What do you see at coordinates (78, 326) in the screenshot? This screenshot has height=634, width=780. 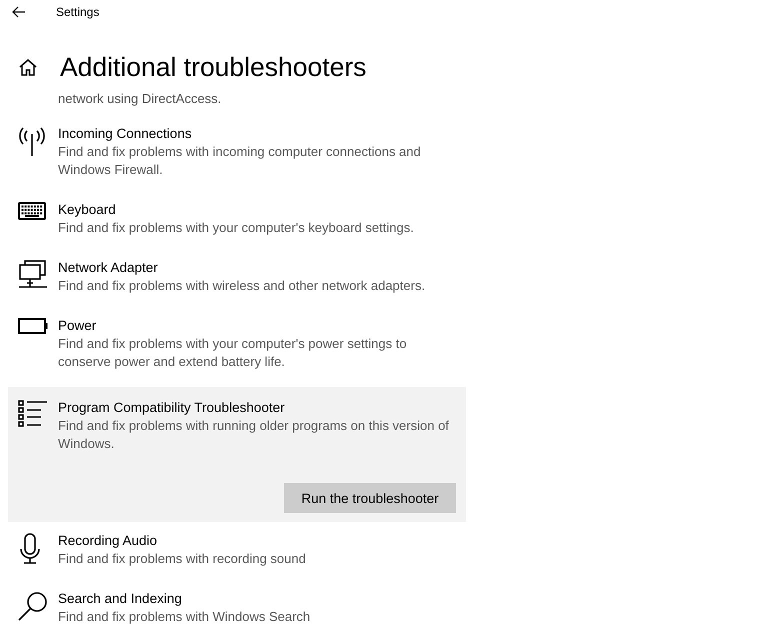 I see `item-title: Power` at bounding box center [78, 326].